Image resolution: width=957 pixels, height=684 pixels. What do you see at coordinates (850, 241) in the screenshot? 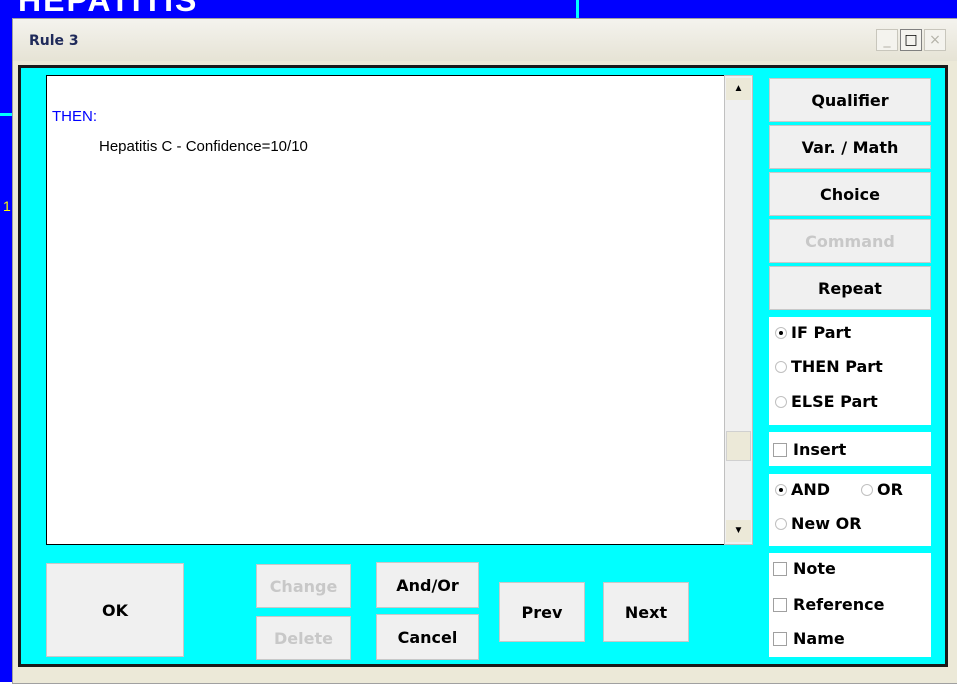
I see `command-button: Command` at bounding box center [850, 241].